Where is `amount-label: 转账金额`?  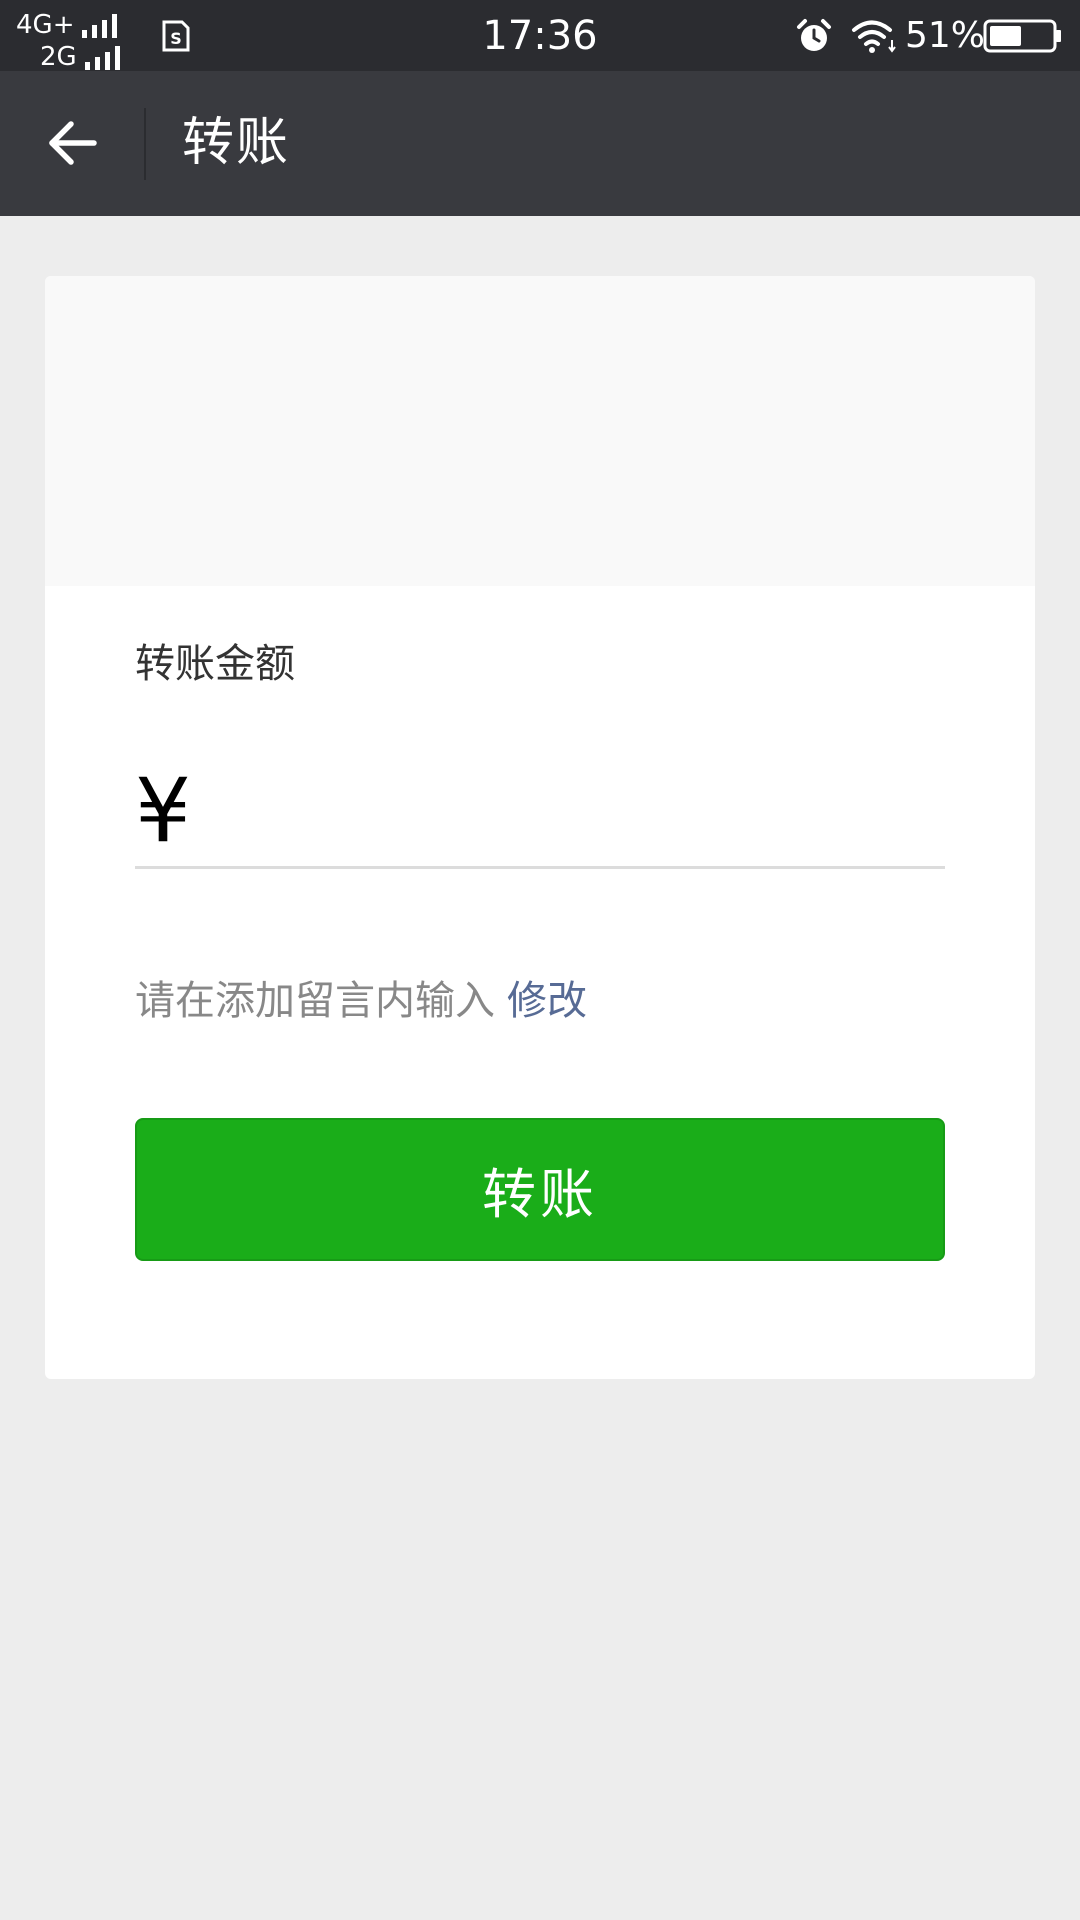 amount-label: 转账金额 is located at coordinates (215, 664).